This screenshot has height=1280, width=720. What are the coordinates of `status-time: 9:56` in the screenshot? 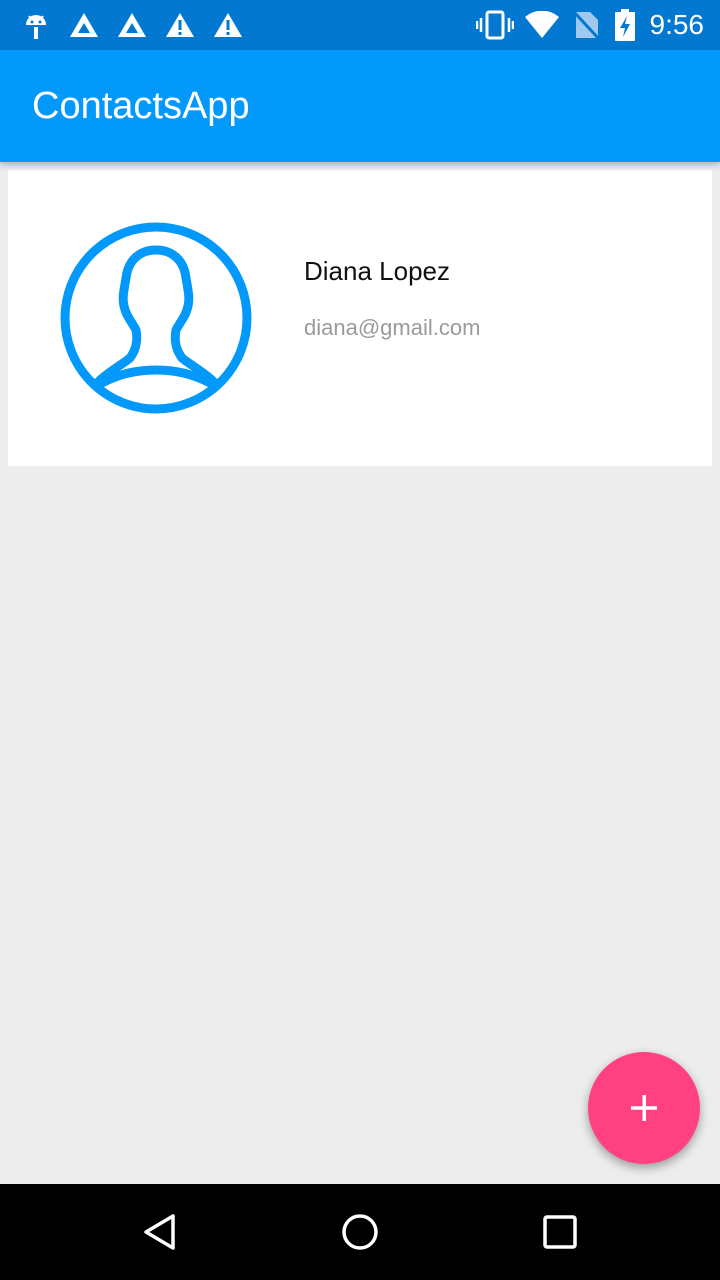 It's located at (677, 24).